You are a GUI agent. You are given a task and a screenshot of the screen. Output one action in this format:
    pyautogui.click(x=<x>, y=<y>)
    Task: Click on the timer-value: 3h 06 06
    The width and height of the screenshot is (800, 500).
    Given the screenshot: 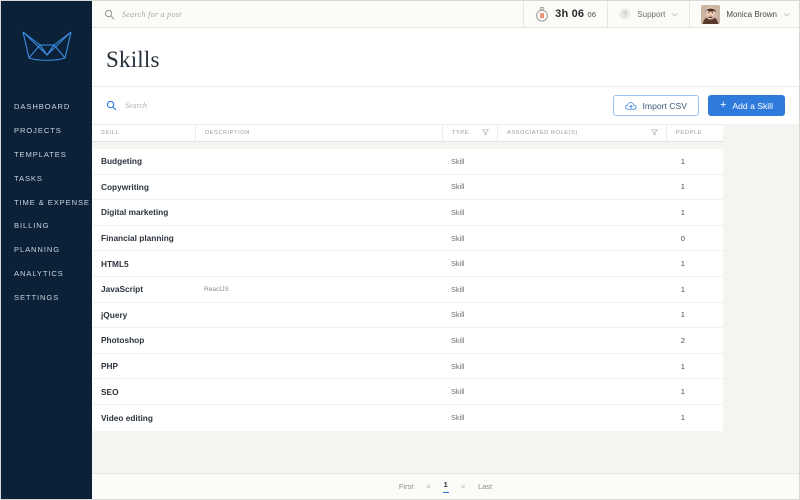 What is the action you would take?
    pyautogui.click(x=576, y=14)
    